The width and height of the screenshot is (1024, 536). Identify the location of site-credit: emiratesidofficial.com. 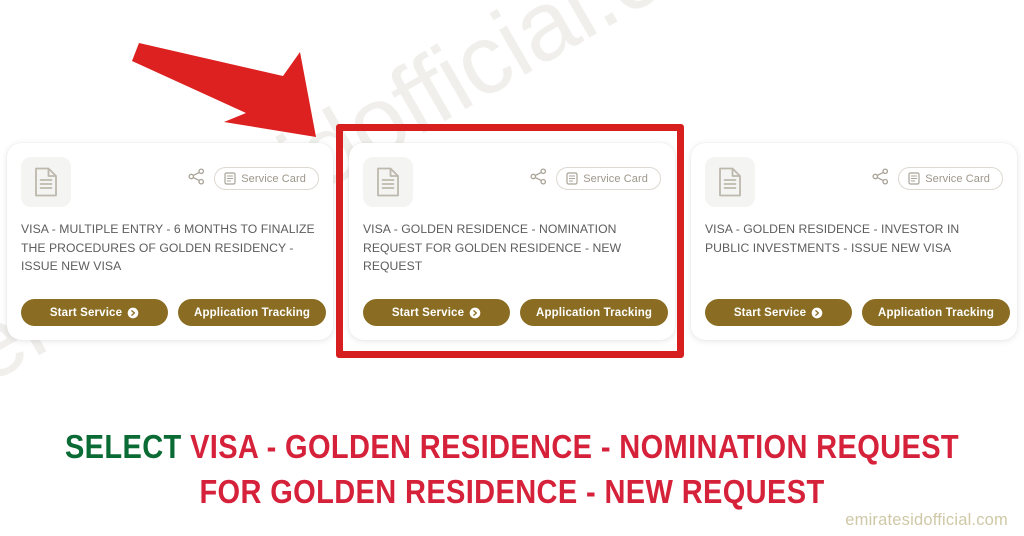
(926, 520).